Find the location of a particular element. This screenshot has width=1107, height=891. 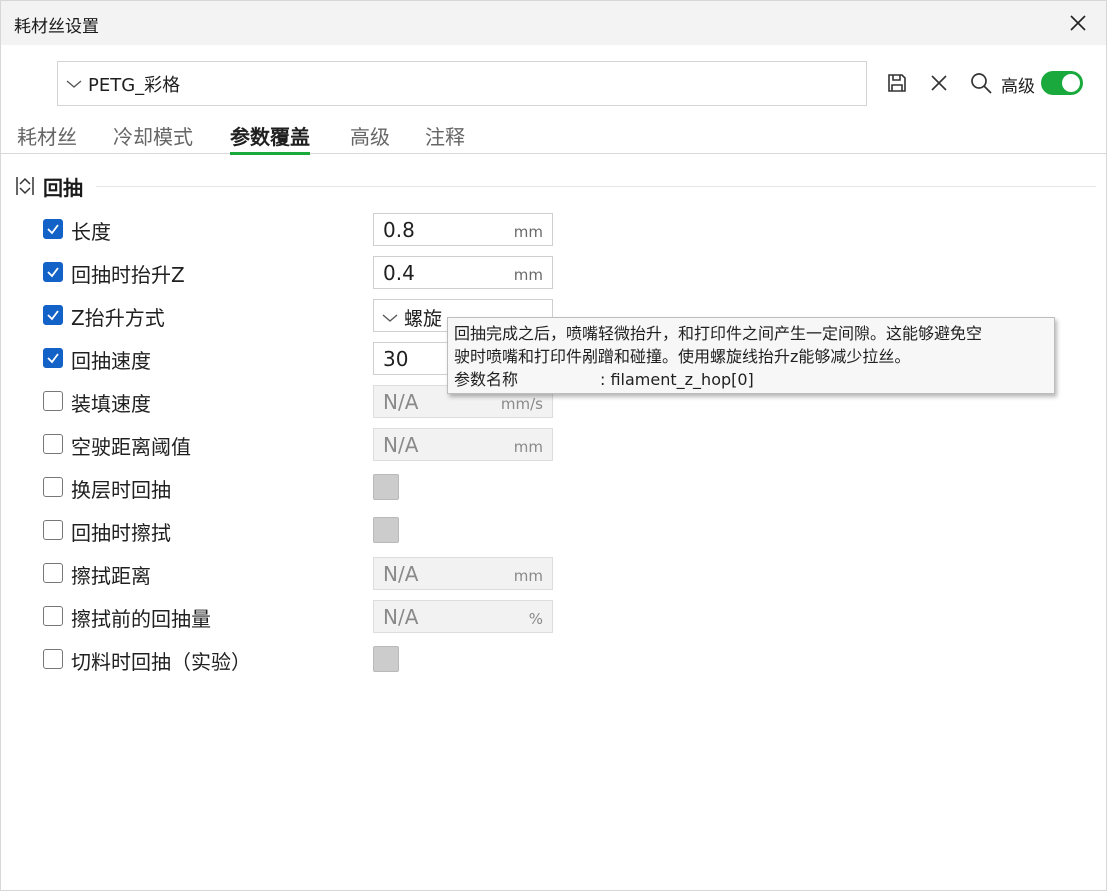

tab-cooling: 冷却模式 is located at coordinates (153, 137).